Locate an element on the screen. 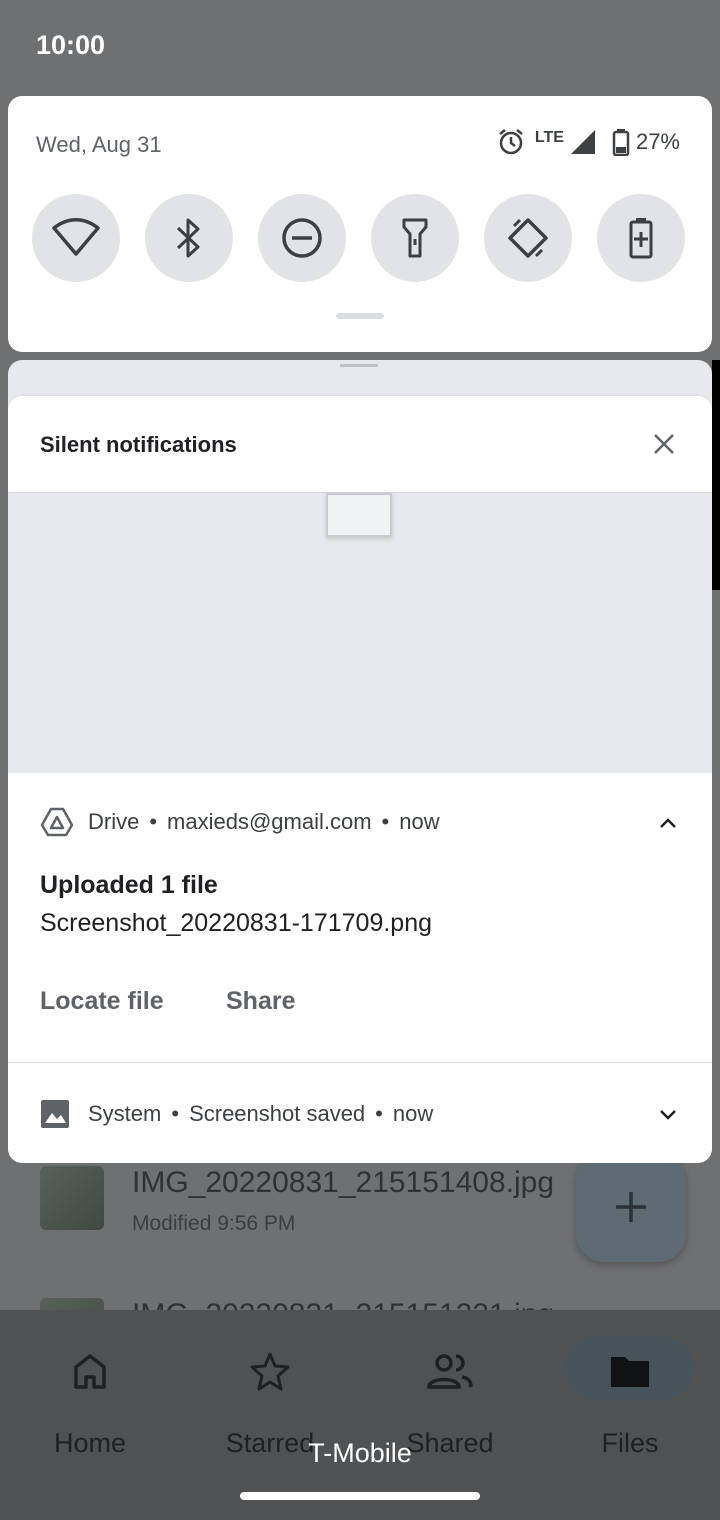  flashlight-icon is located at coordinates (415, 238).